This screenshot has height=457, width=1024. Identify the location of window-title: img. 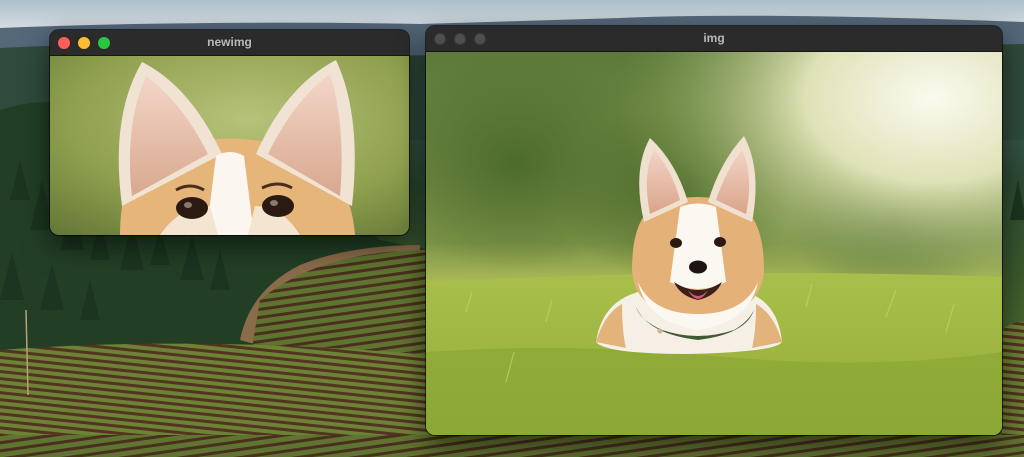
(714, 38).